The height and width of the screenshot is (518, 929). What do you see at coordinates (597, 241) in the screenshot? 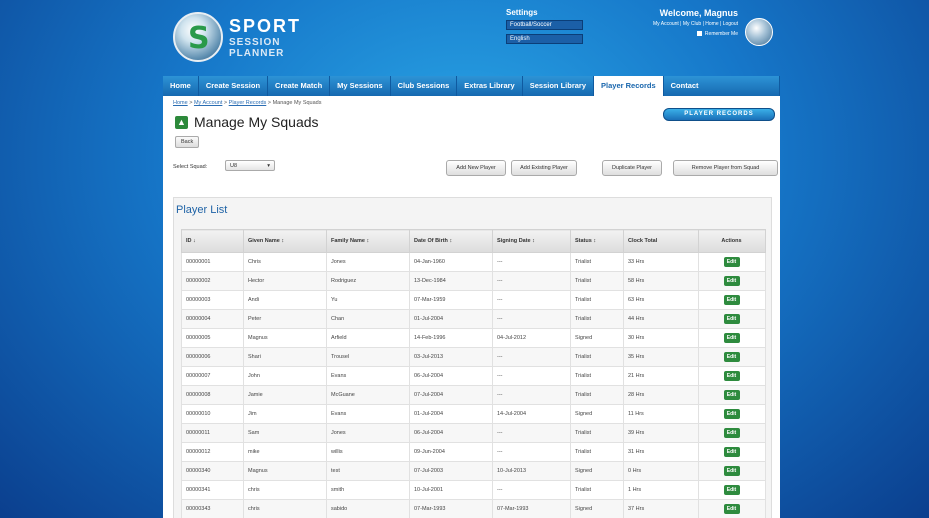
I see `col-status: Status ↕` at bounding box center [597, 241].